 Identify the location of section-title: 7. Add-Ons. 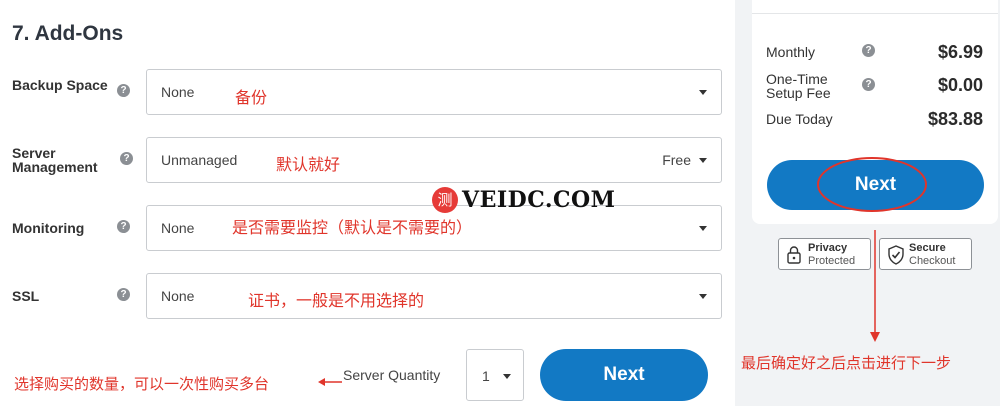
(68, 33).